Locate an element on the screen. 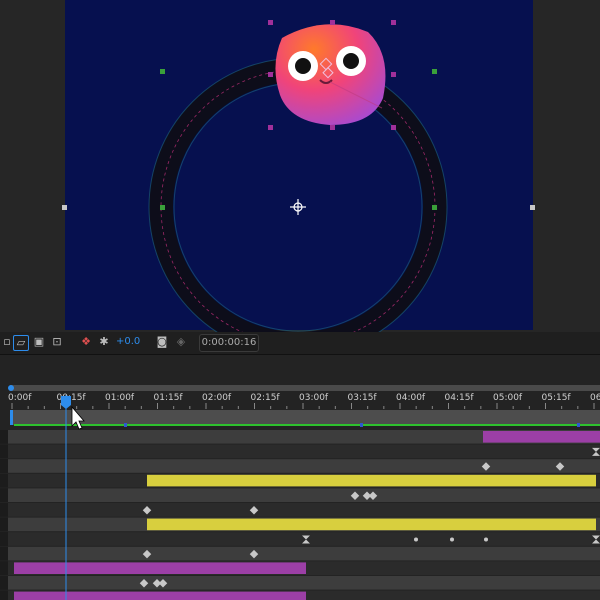 Image resolution: width=600 pixels, height=600 pixels. color-channels-icon: ❖ is located at coordinates (86, 342).